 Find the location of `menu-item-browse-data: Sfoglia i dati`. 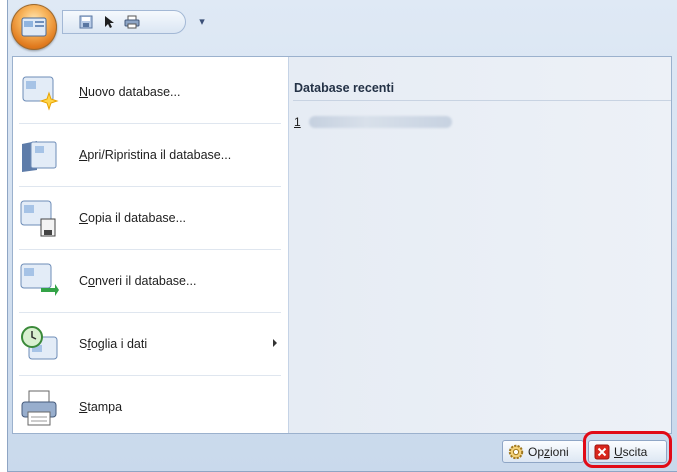

menu-item-browse-data: Sfoglia i dati is located at coordinates (150, 345).